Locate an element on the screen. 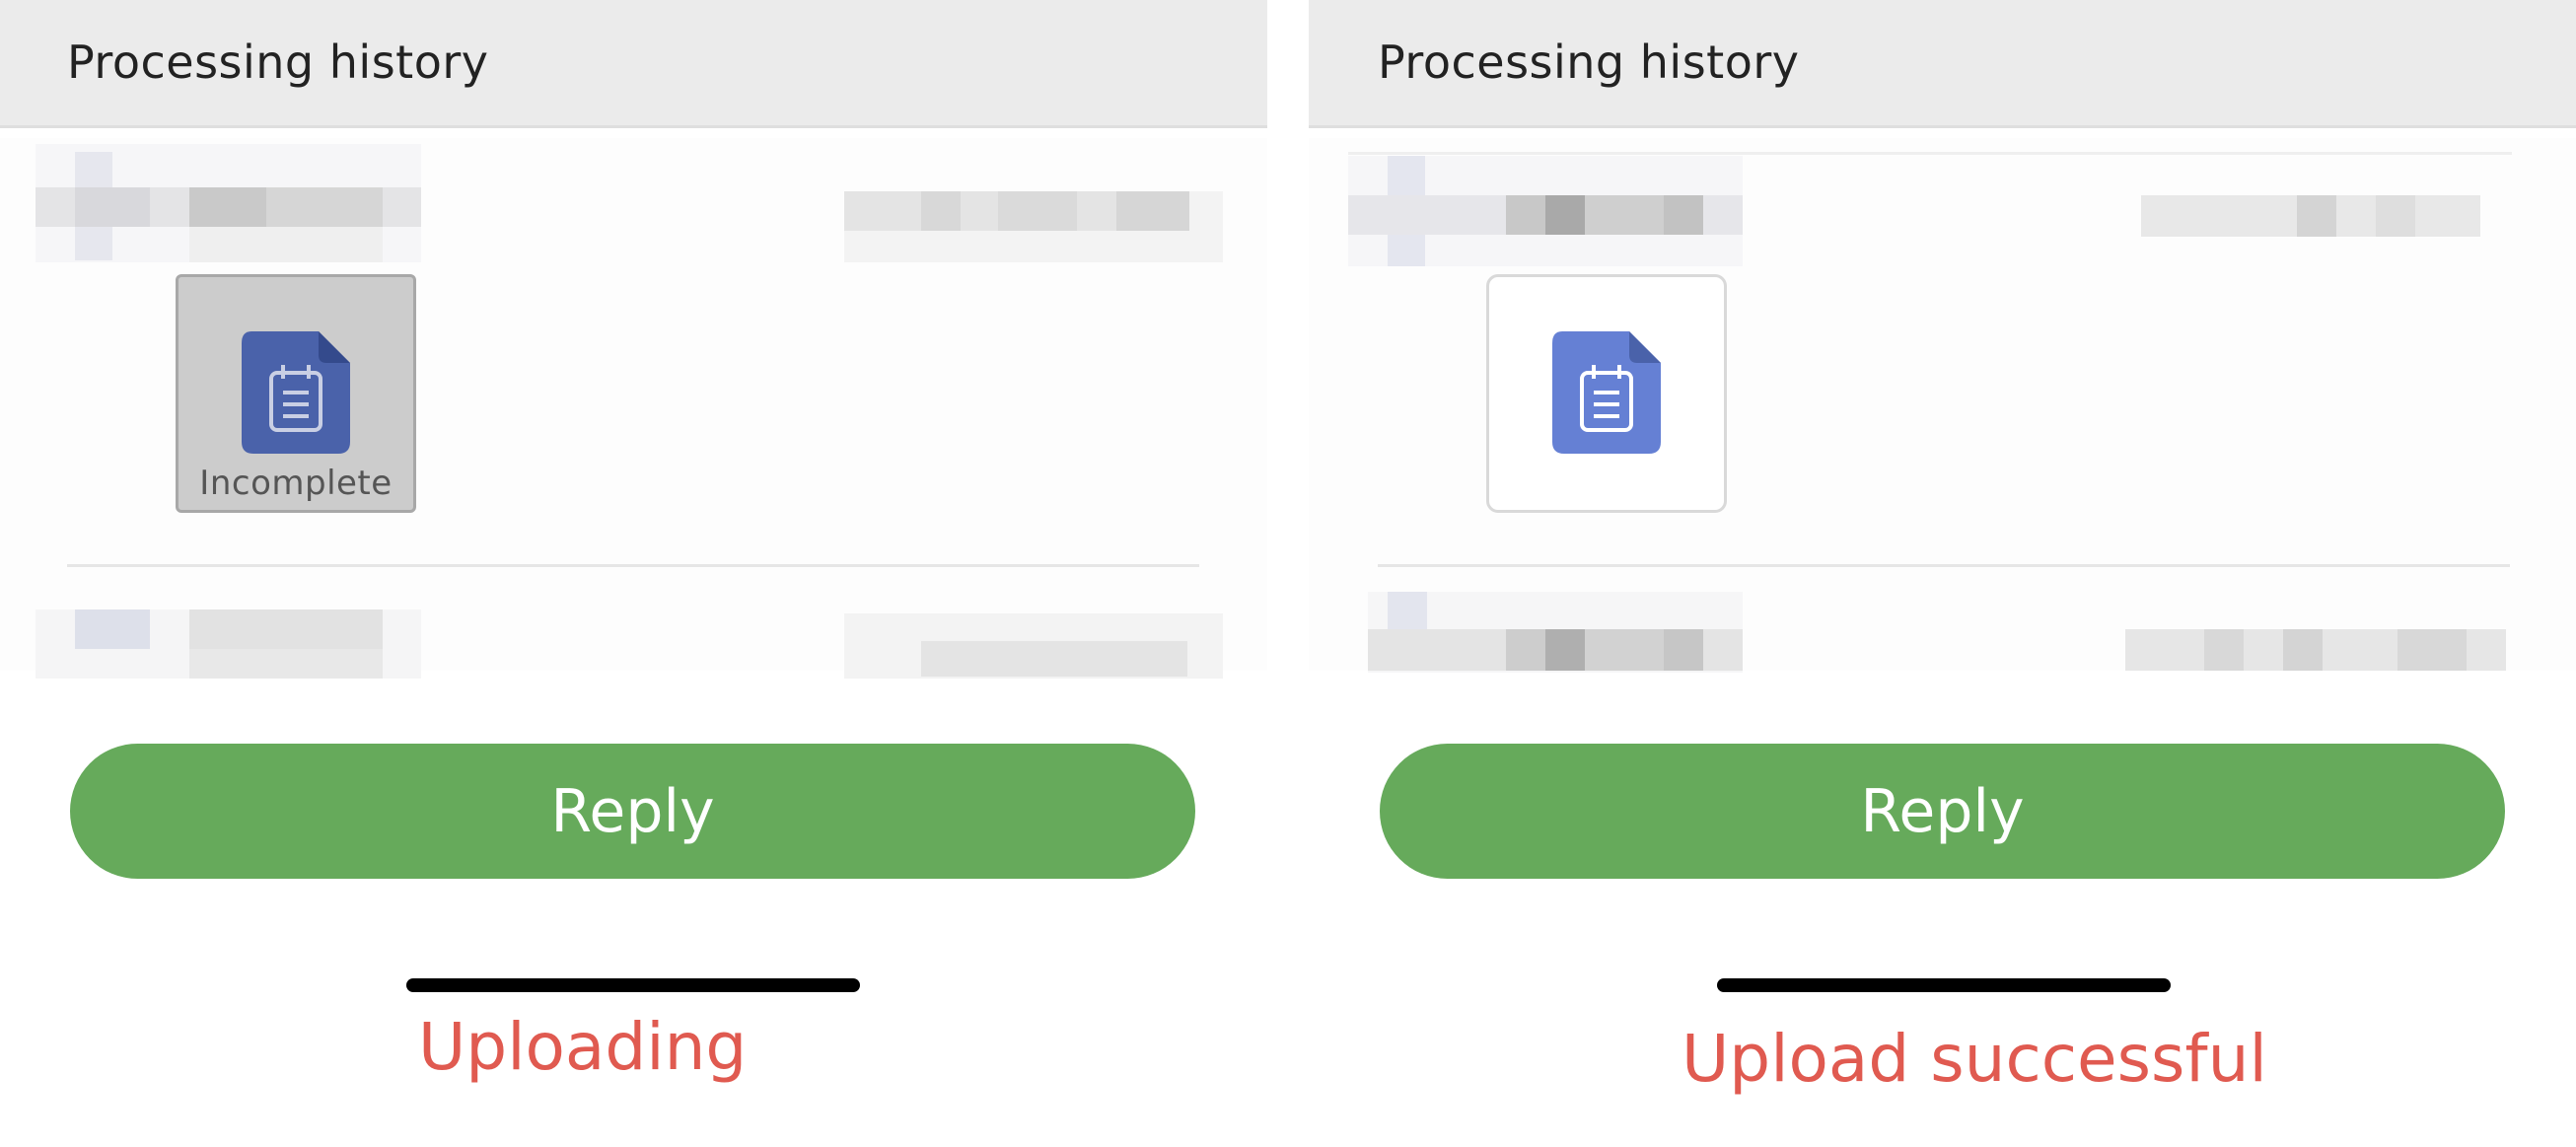 This screenshot has height=1147, width=2576. entry-top-divider is located at coordinates (1930, 153).